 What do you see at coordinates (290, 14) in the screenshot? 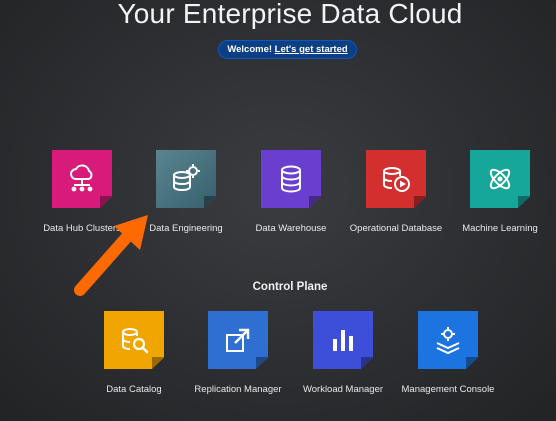
I see `page-title: Your Enterprise Data Cloud` at bounding box center [290, 14].